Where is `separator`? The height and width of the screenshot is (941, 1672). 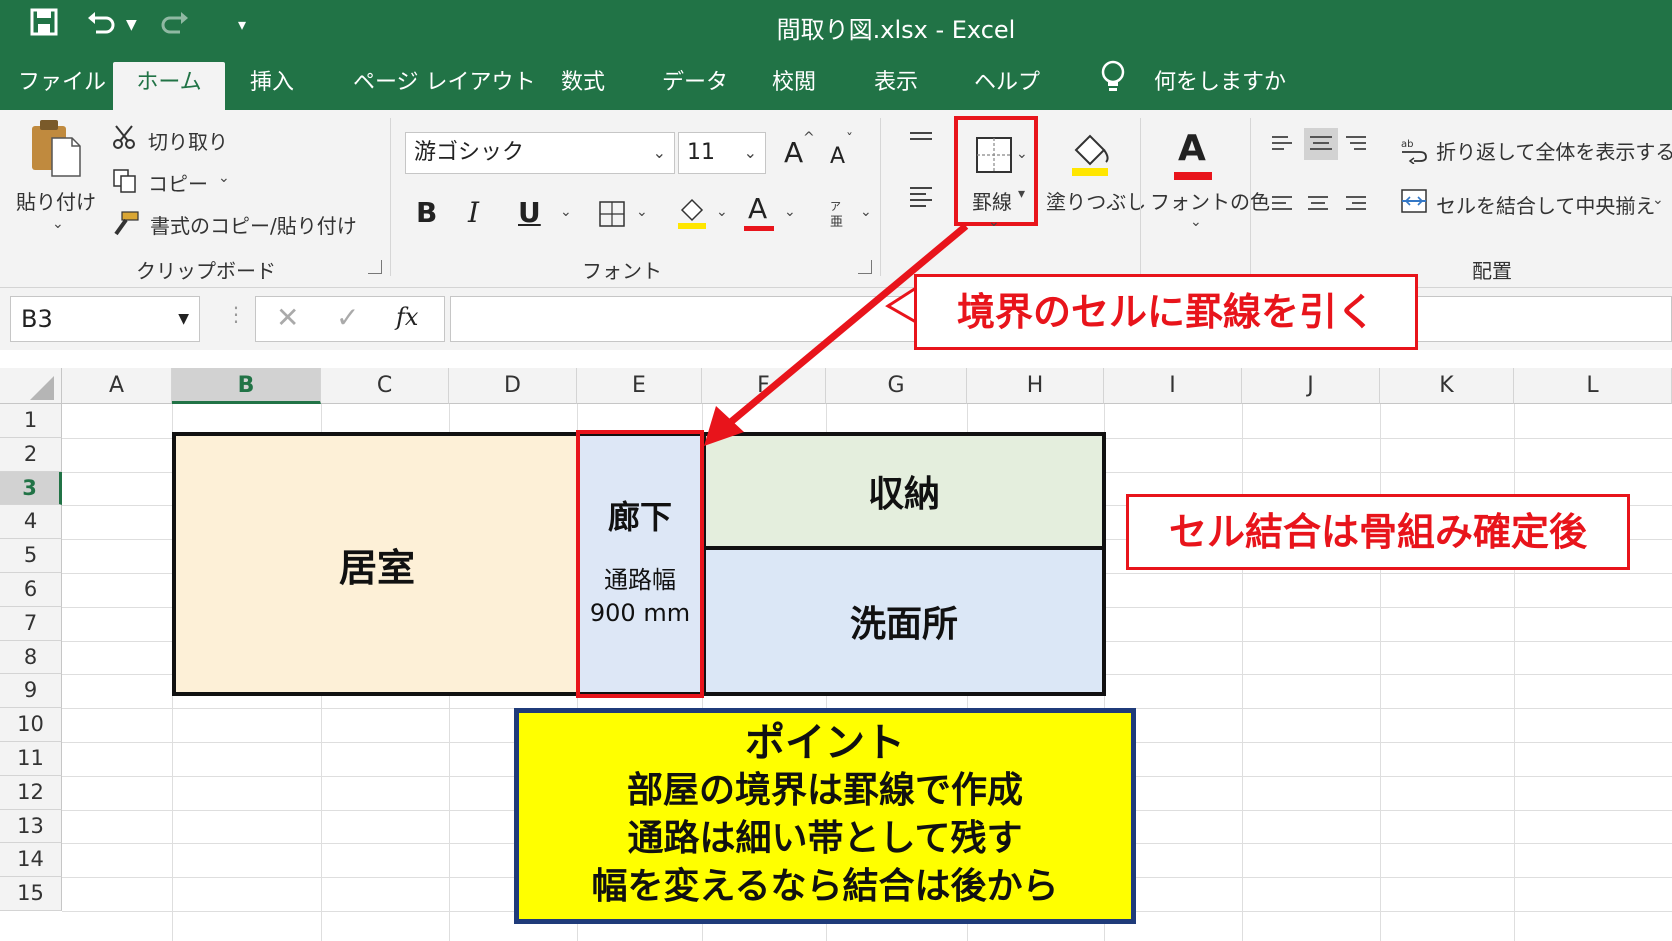
separator is located at coordinates (1250, 197).